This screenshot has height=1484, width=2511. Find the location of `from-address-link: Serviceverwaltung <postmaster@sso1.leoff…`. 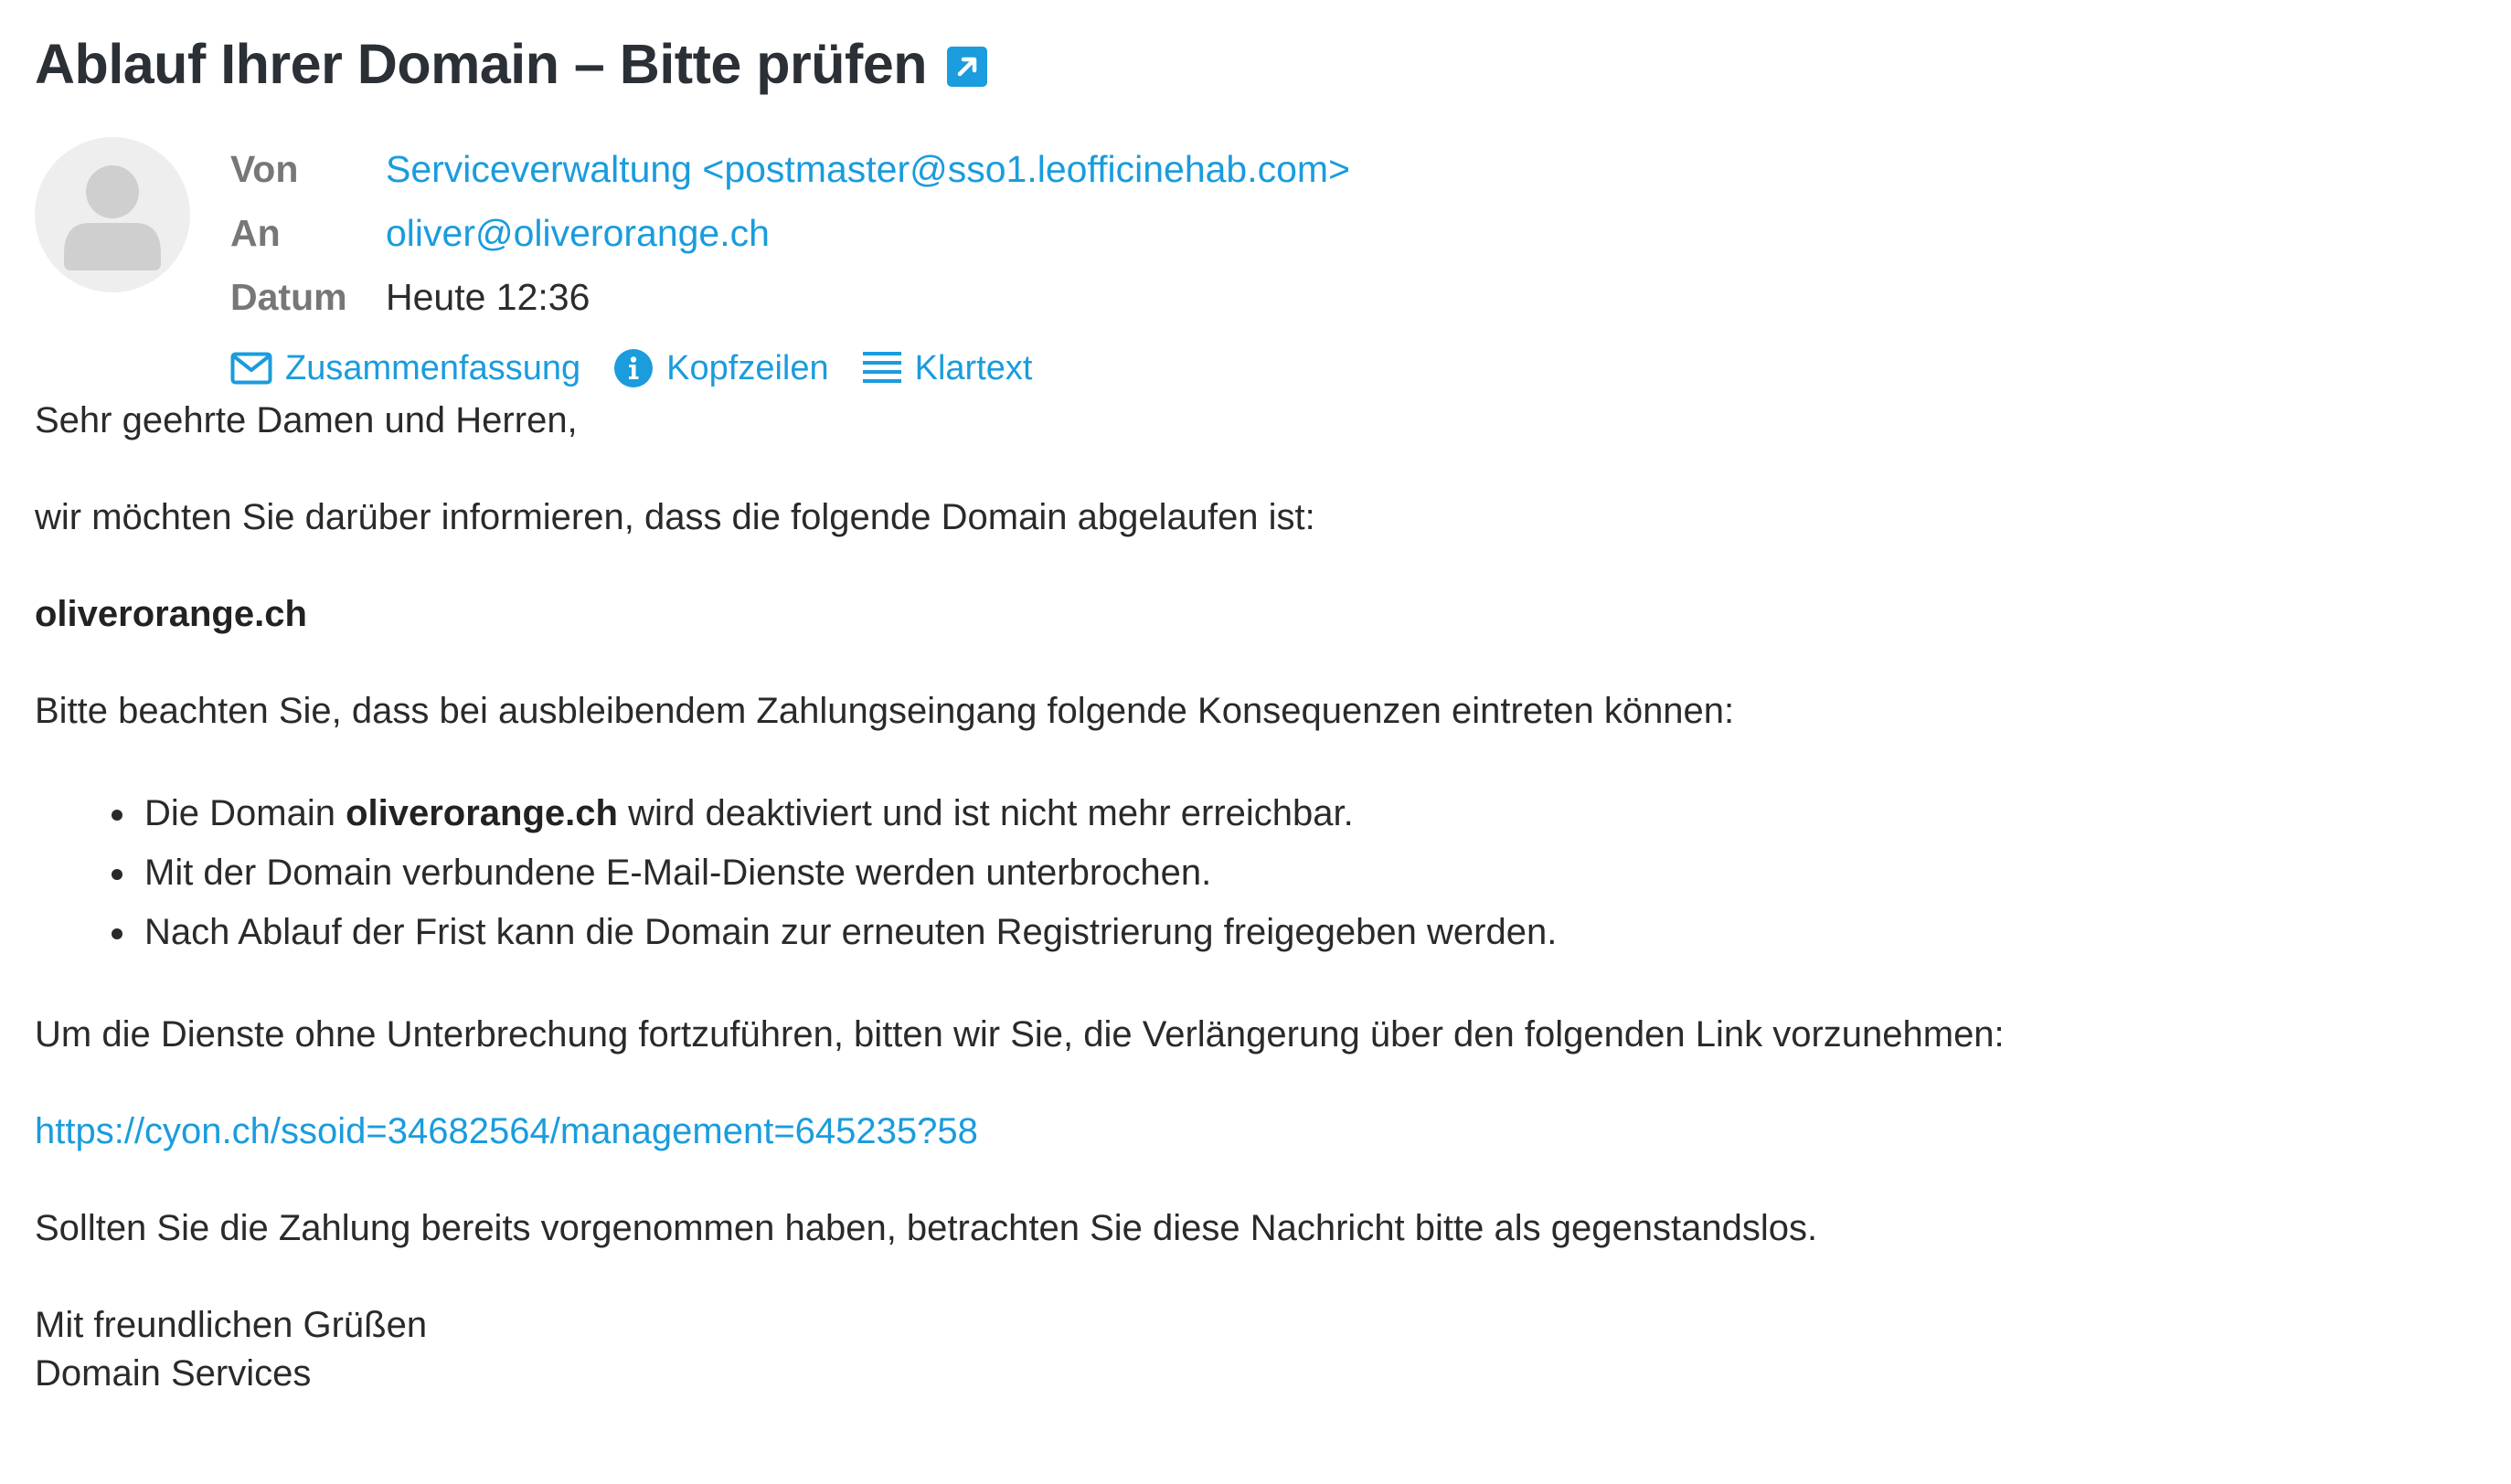

from-address-link: Serviceverwaltung <postmaster@sso1.leoff… is located at coordinates (868, 169).